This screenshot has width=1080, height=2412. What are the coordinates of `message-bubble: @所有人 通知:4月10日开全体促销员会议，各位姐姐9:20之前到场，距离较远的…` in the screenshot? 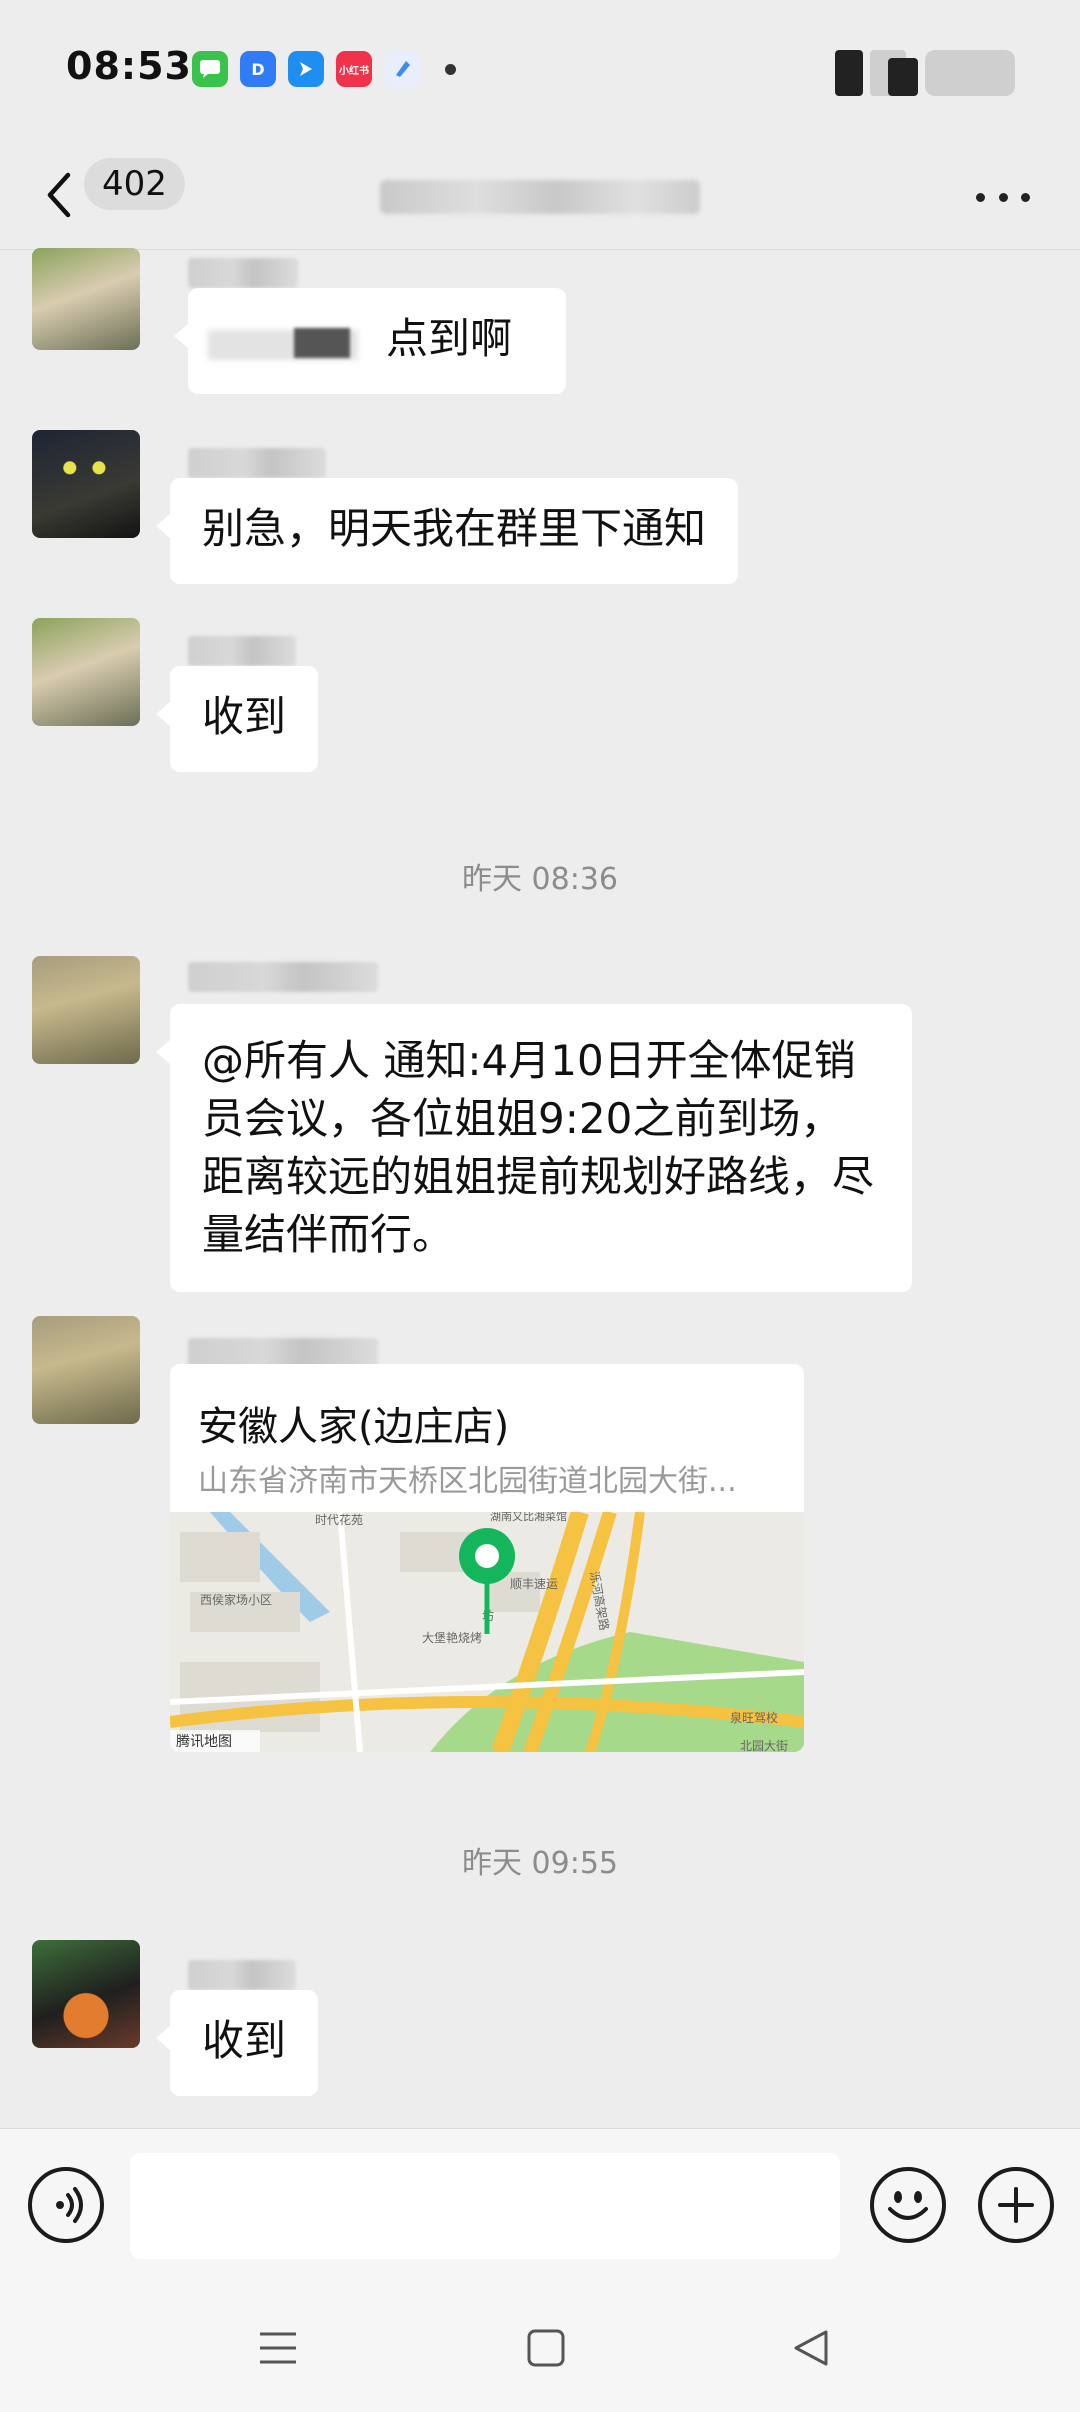 It's located at (534, 1148).